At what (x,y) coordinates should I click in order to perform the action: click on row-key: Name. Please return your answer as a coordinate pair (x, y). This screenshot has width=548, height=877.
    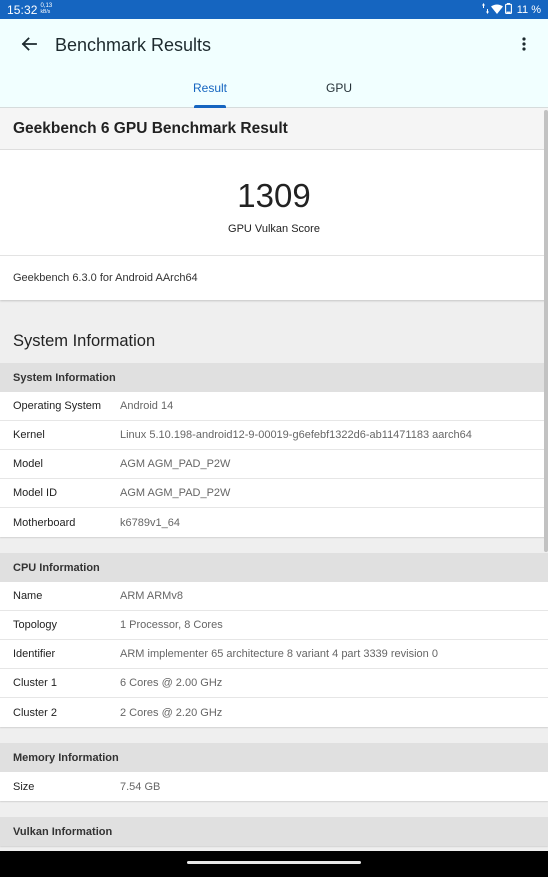
    Looking at the image, I should click on (28, 596).